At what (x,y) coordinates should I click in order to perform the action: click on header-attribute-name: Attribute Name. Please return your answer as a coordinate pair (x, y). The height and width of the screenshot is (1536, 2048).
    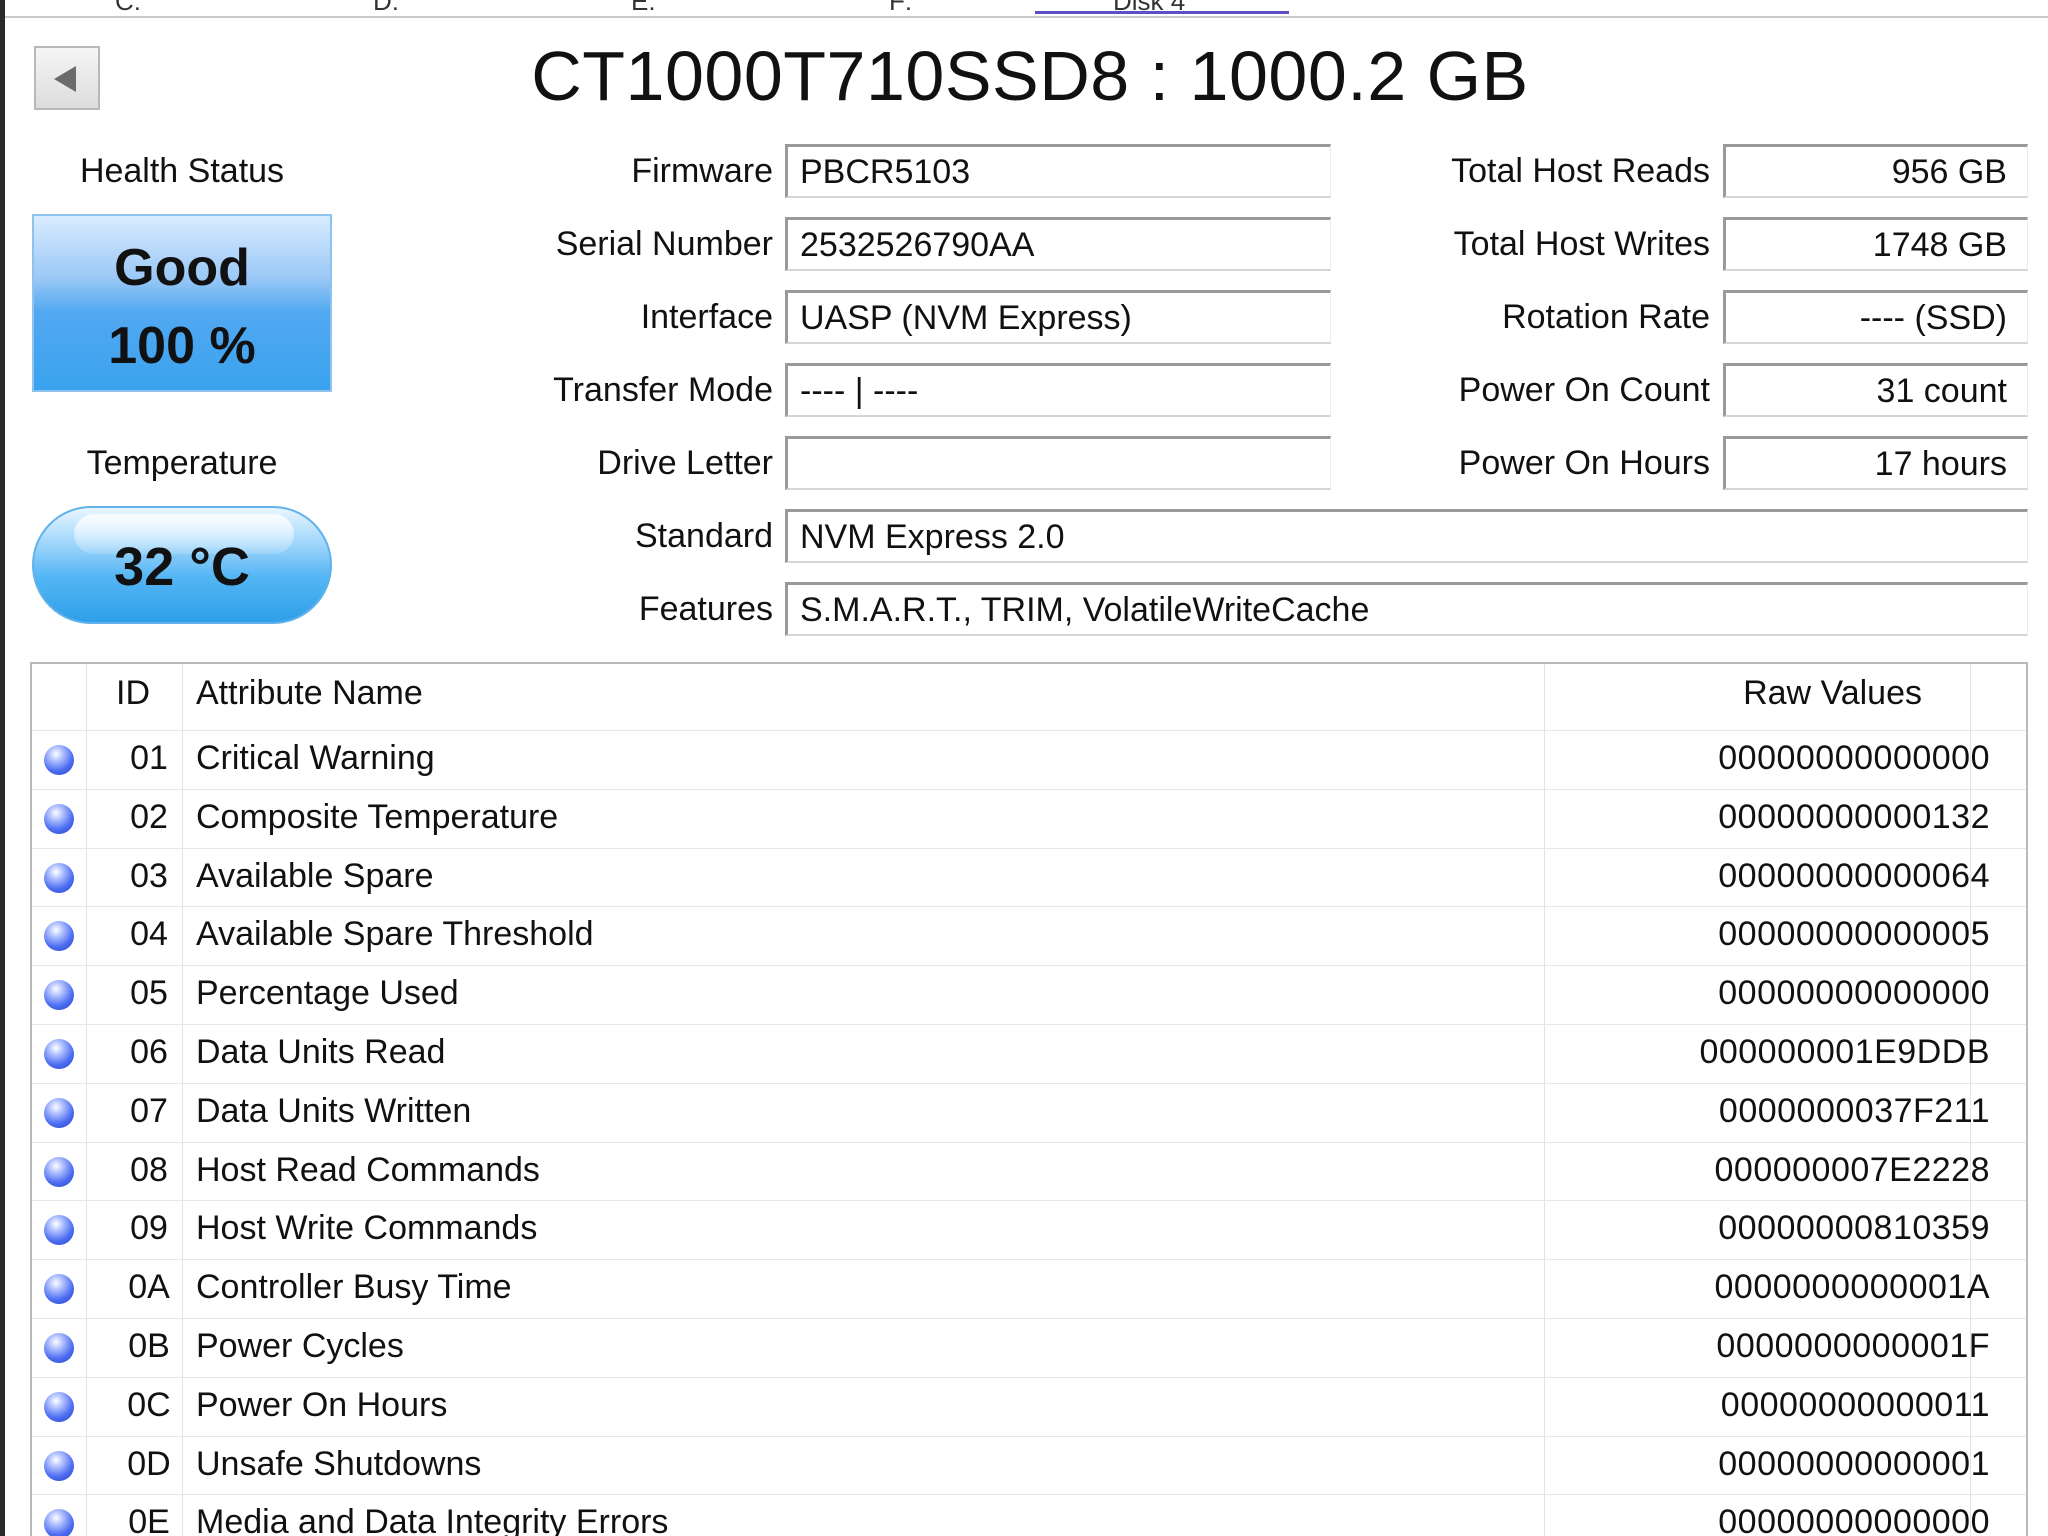
    Looking at the image, I should click on (309, 693).